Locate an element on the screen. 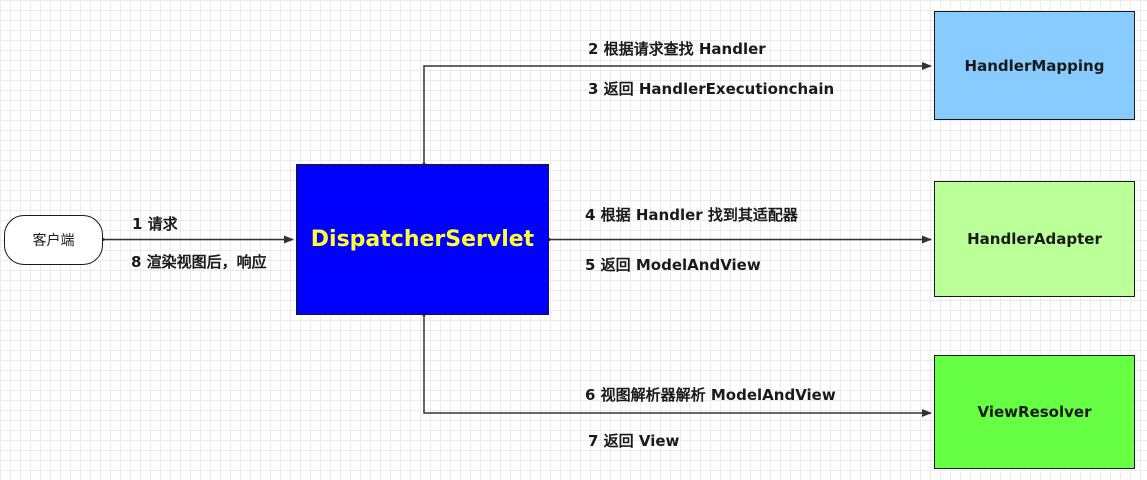  edge-label-return-view: 7 返回 View is located at coordinates (634, 441).